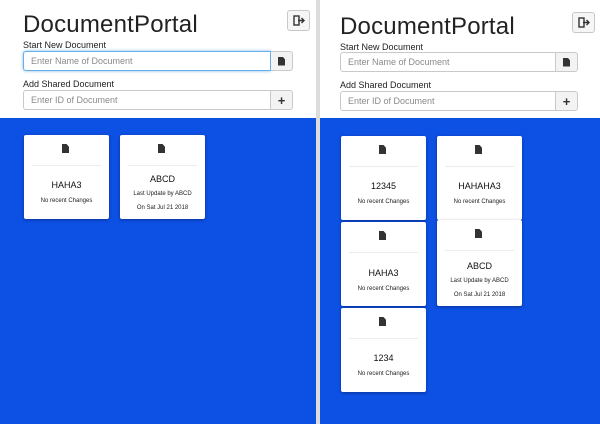 This screenshot has height=424, width=600. Describe the element at coordinates (383, 178) in the screenshot. I see `document-card: 12345 No recent Changes` at that location.